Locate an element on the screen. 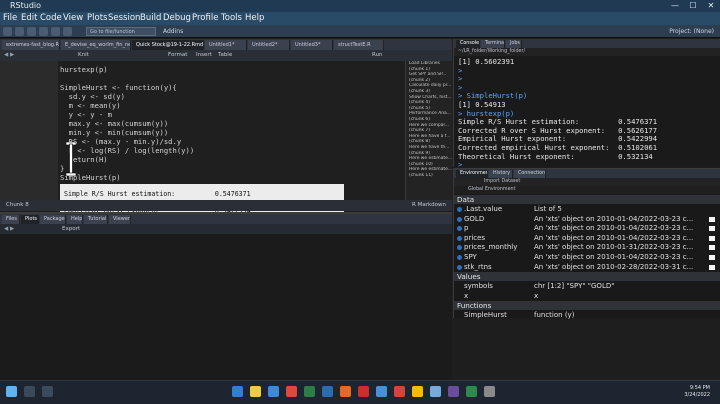 This screenshot has height=404, width=720. cursor-position: Chunk 8 is located at coordinates (17, 205).